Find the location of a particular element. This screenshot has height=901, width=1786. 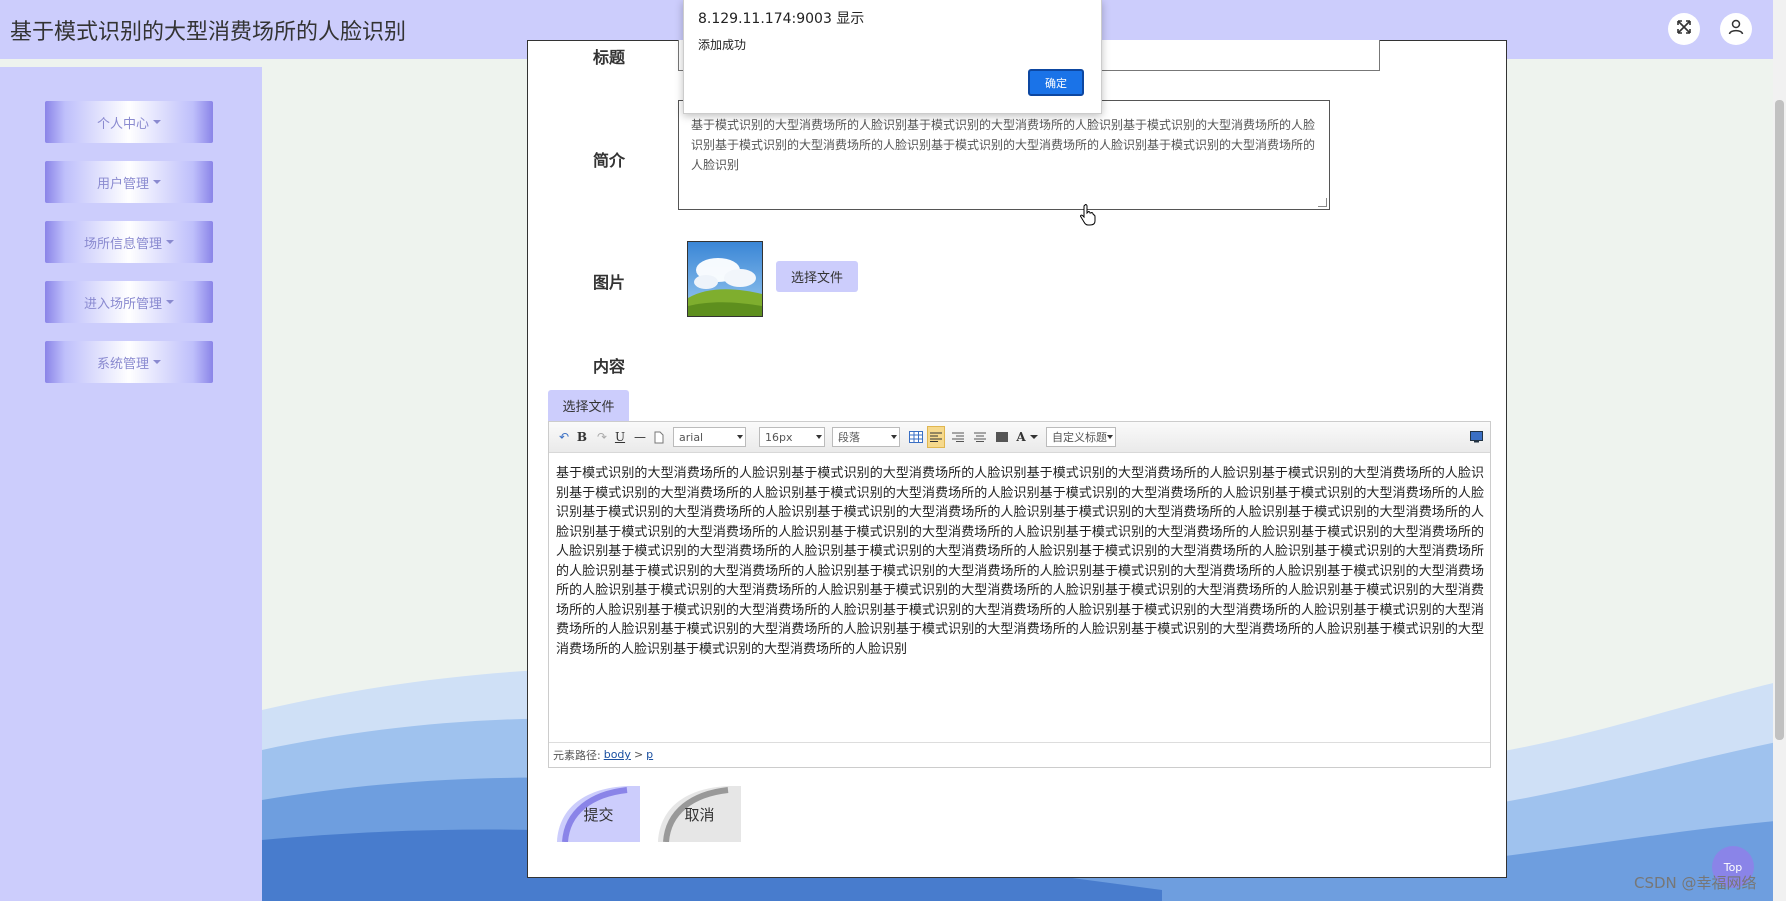

font-size-select: 16px is located at coordinates (792, 437).